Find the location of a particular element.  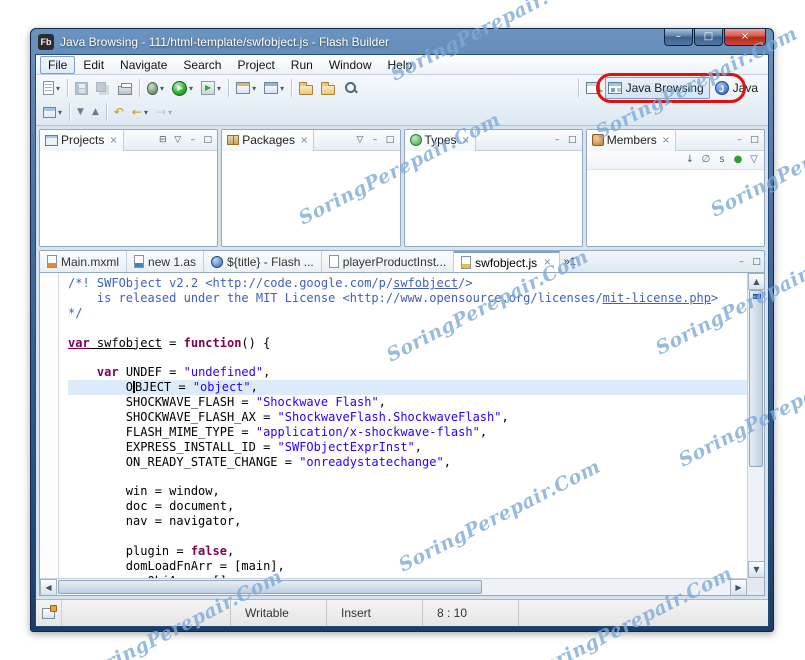

tab-swfobject-js: swfobject.js × is located at coordinates (507, 261).